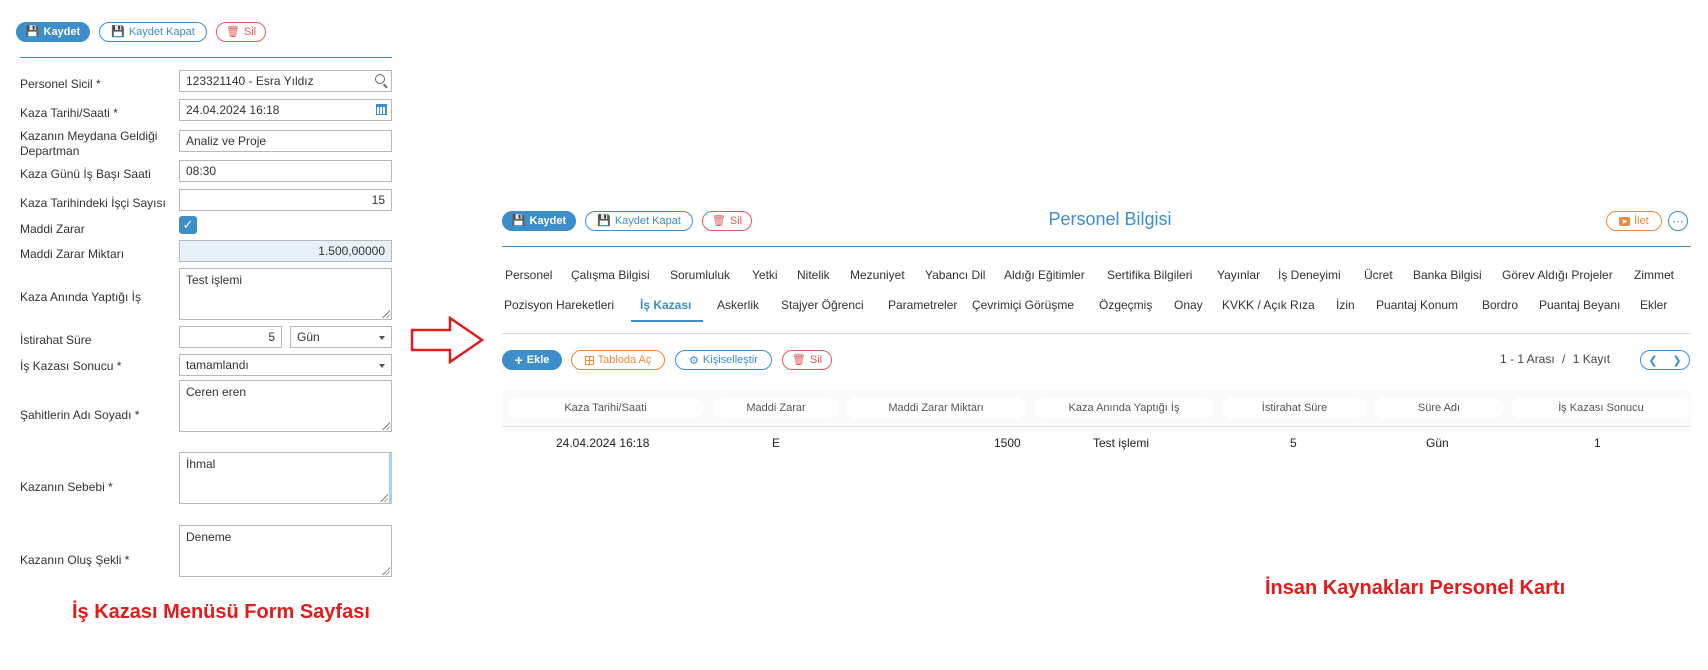 The image size is (1708, 670). I want to click on olus-label: Kazanın Oluş Şekli *, so click(75, 560).